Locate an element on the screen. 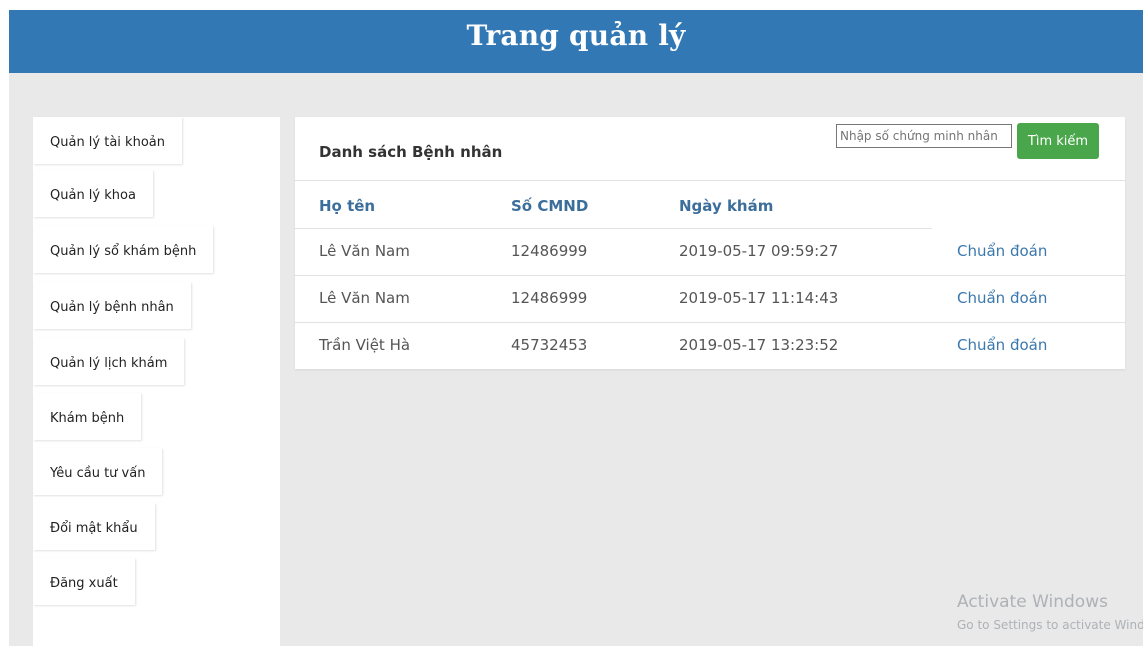 Image resolution: width=1143 pixels, height=646 pixels. sidebar-item-schedule-management: Quản lý lịch khám is located at coordinates (109, 361).